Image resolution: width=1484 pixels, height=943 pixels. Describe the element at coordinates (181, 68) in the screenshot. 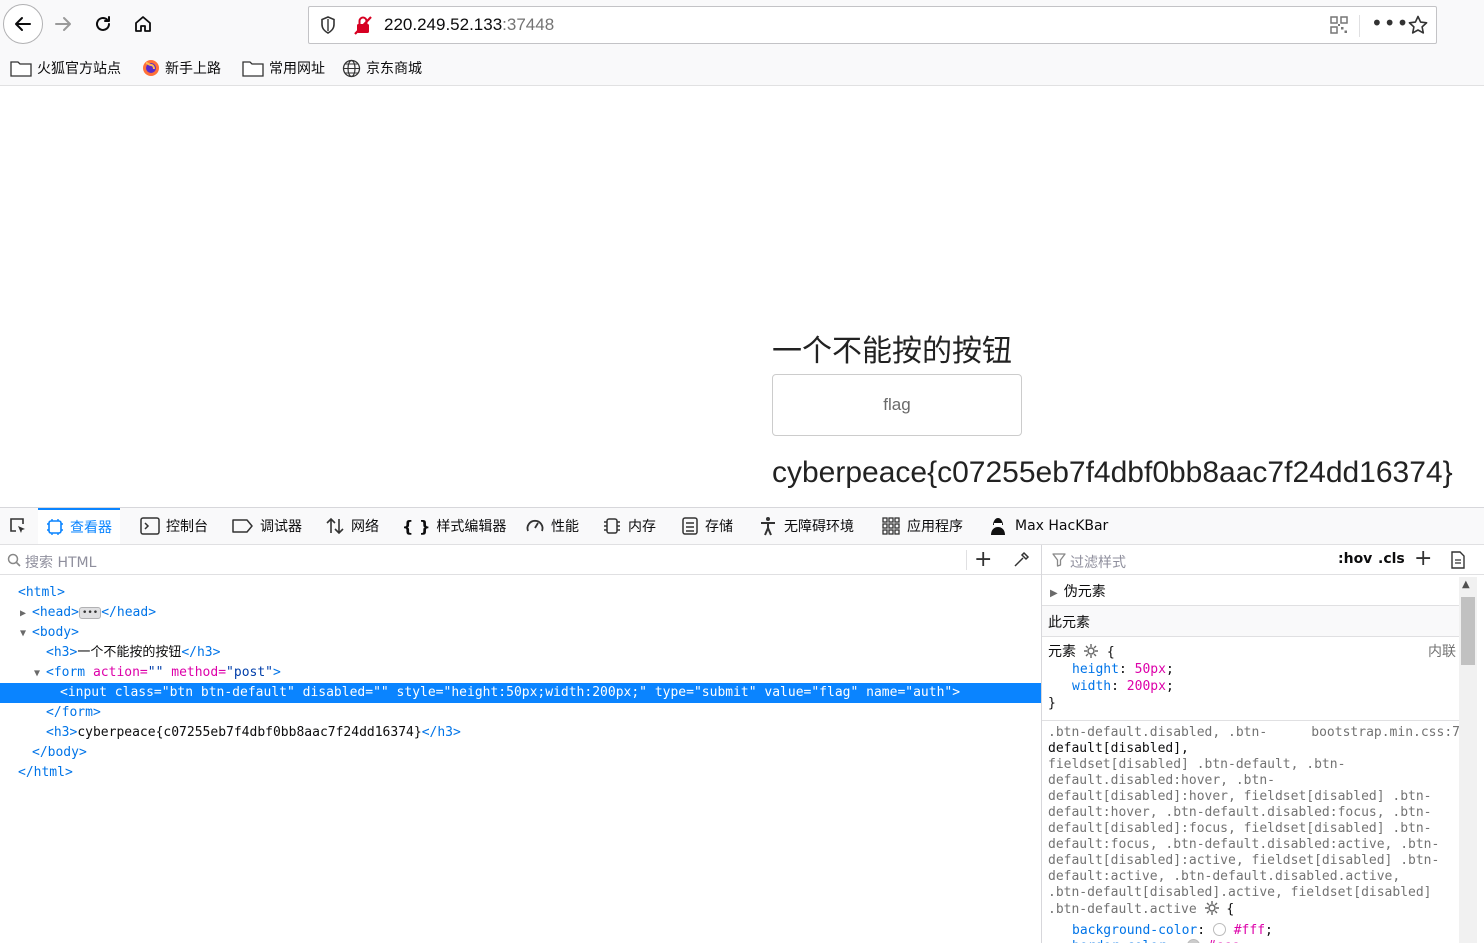

I see `bookmark-getting-started: 新手上路` at that location.